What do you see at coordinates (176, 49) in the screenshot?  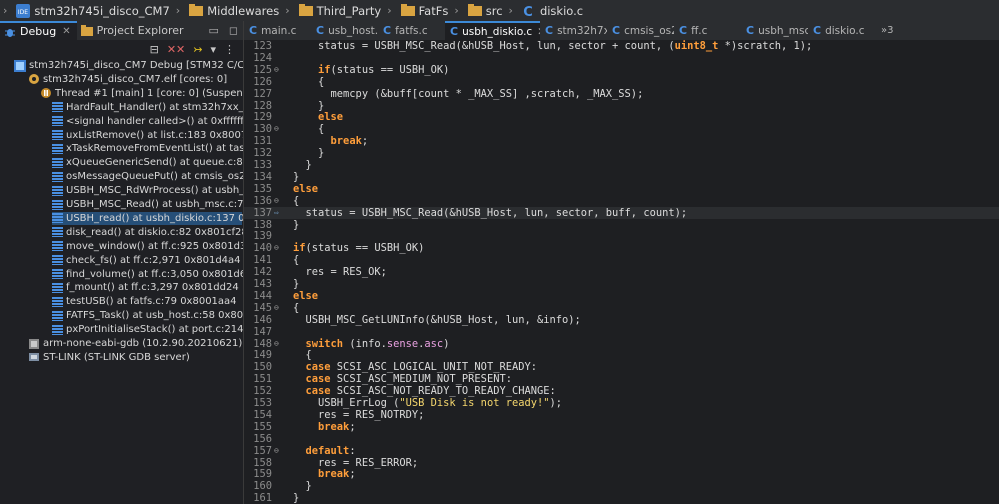 I see `remove-terminated-icon: ✕✕` at bounding box center [176, 49].